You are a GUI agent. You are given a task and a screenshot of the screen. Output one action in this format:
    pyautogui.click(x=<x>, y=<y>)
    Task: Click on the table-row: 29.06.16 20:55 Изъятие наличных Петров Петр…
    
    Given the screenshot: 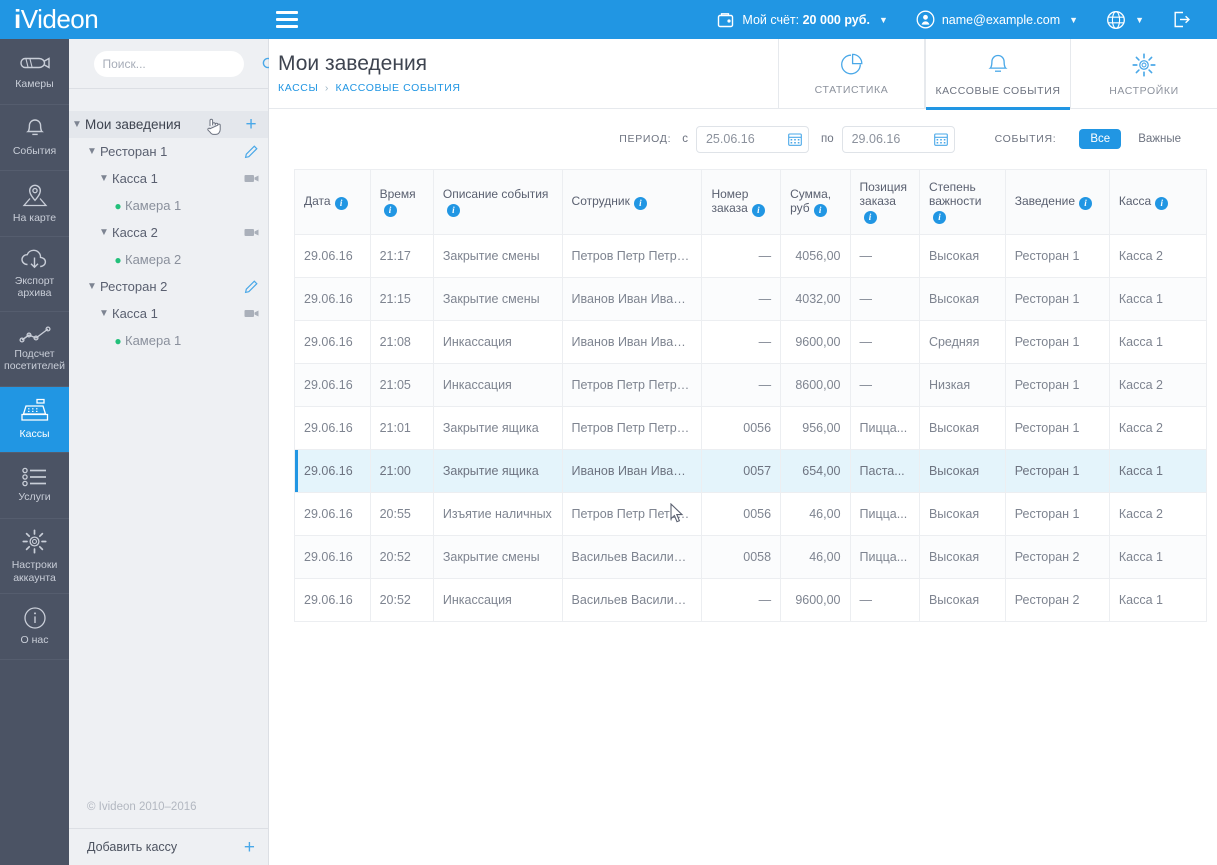 What is the action you would take?
    pyautogui.click(x=751, y=514)
    